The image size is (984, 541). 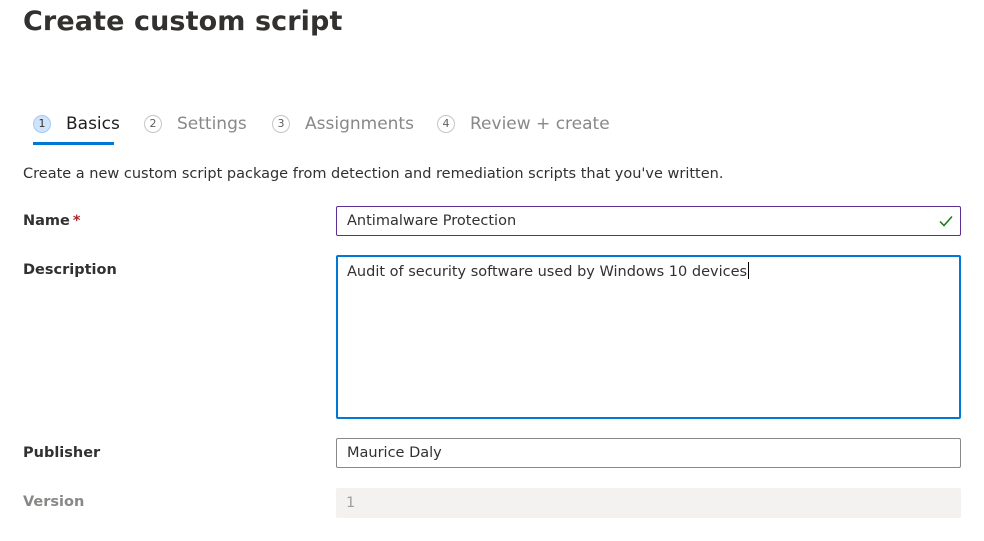 I want to click on tab-basics: 1 Basics, so click(x=76, y=128).